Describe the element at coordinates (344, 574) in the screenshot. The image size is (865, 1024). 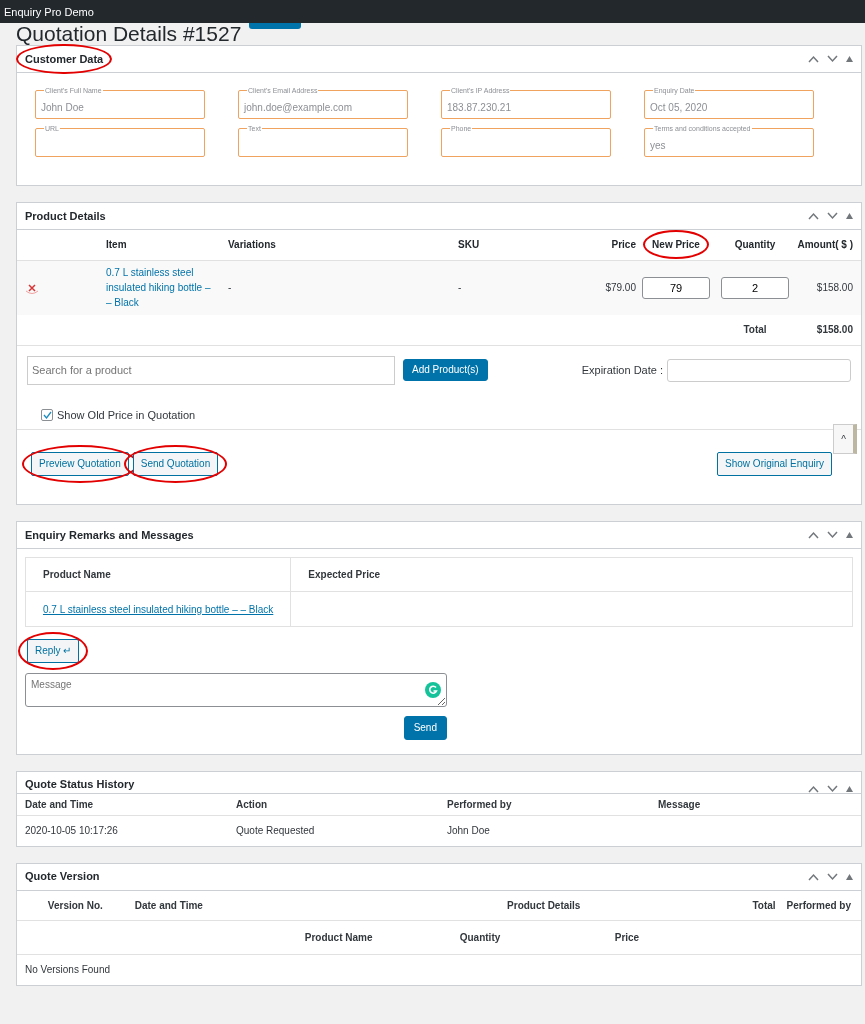
I see `column-header: Expected Price` at that location.